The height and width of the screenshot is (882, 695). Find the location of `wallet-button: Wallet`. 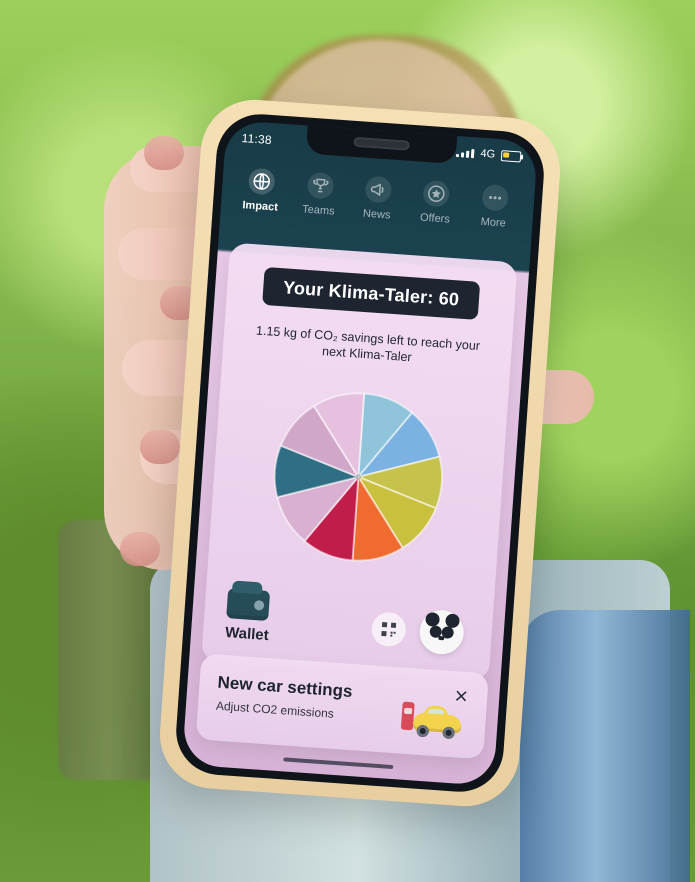

wallet-button: Wallet is located at coordinates (248, 616).